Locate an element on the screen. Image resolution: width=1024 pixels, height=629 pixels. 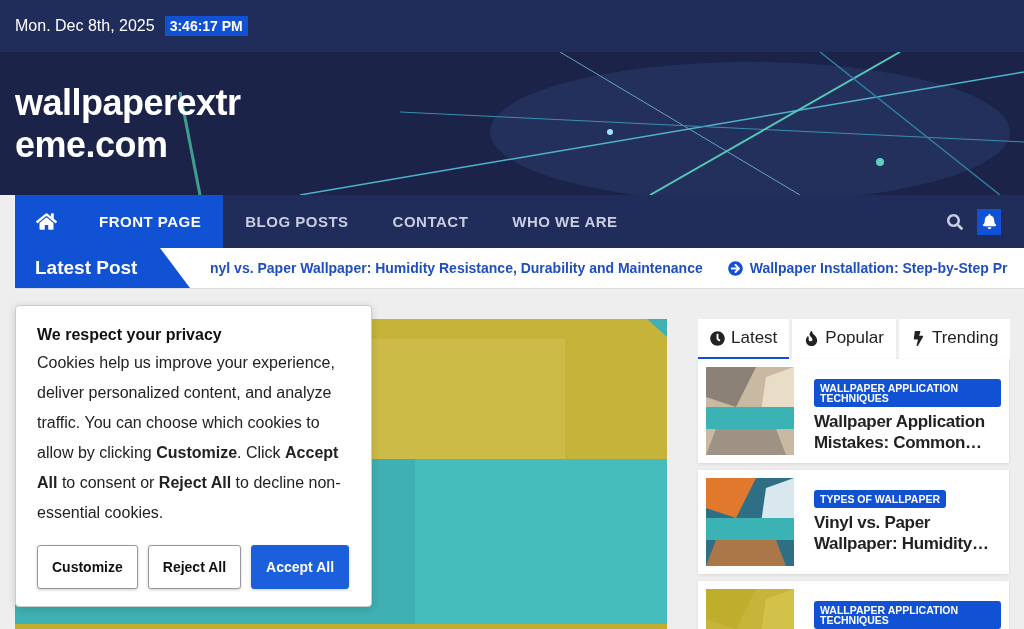
nav-link: CONTACT is located at coordinates (430, 221).